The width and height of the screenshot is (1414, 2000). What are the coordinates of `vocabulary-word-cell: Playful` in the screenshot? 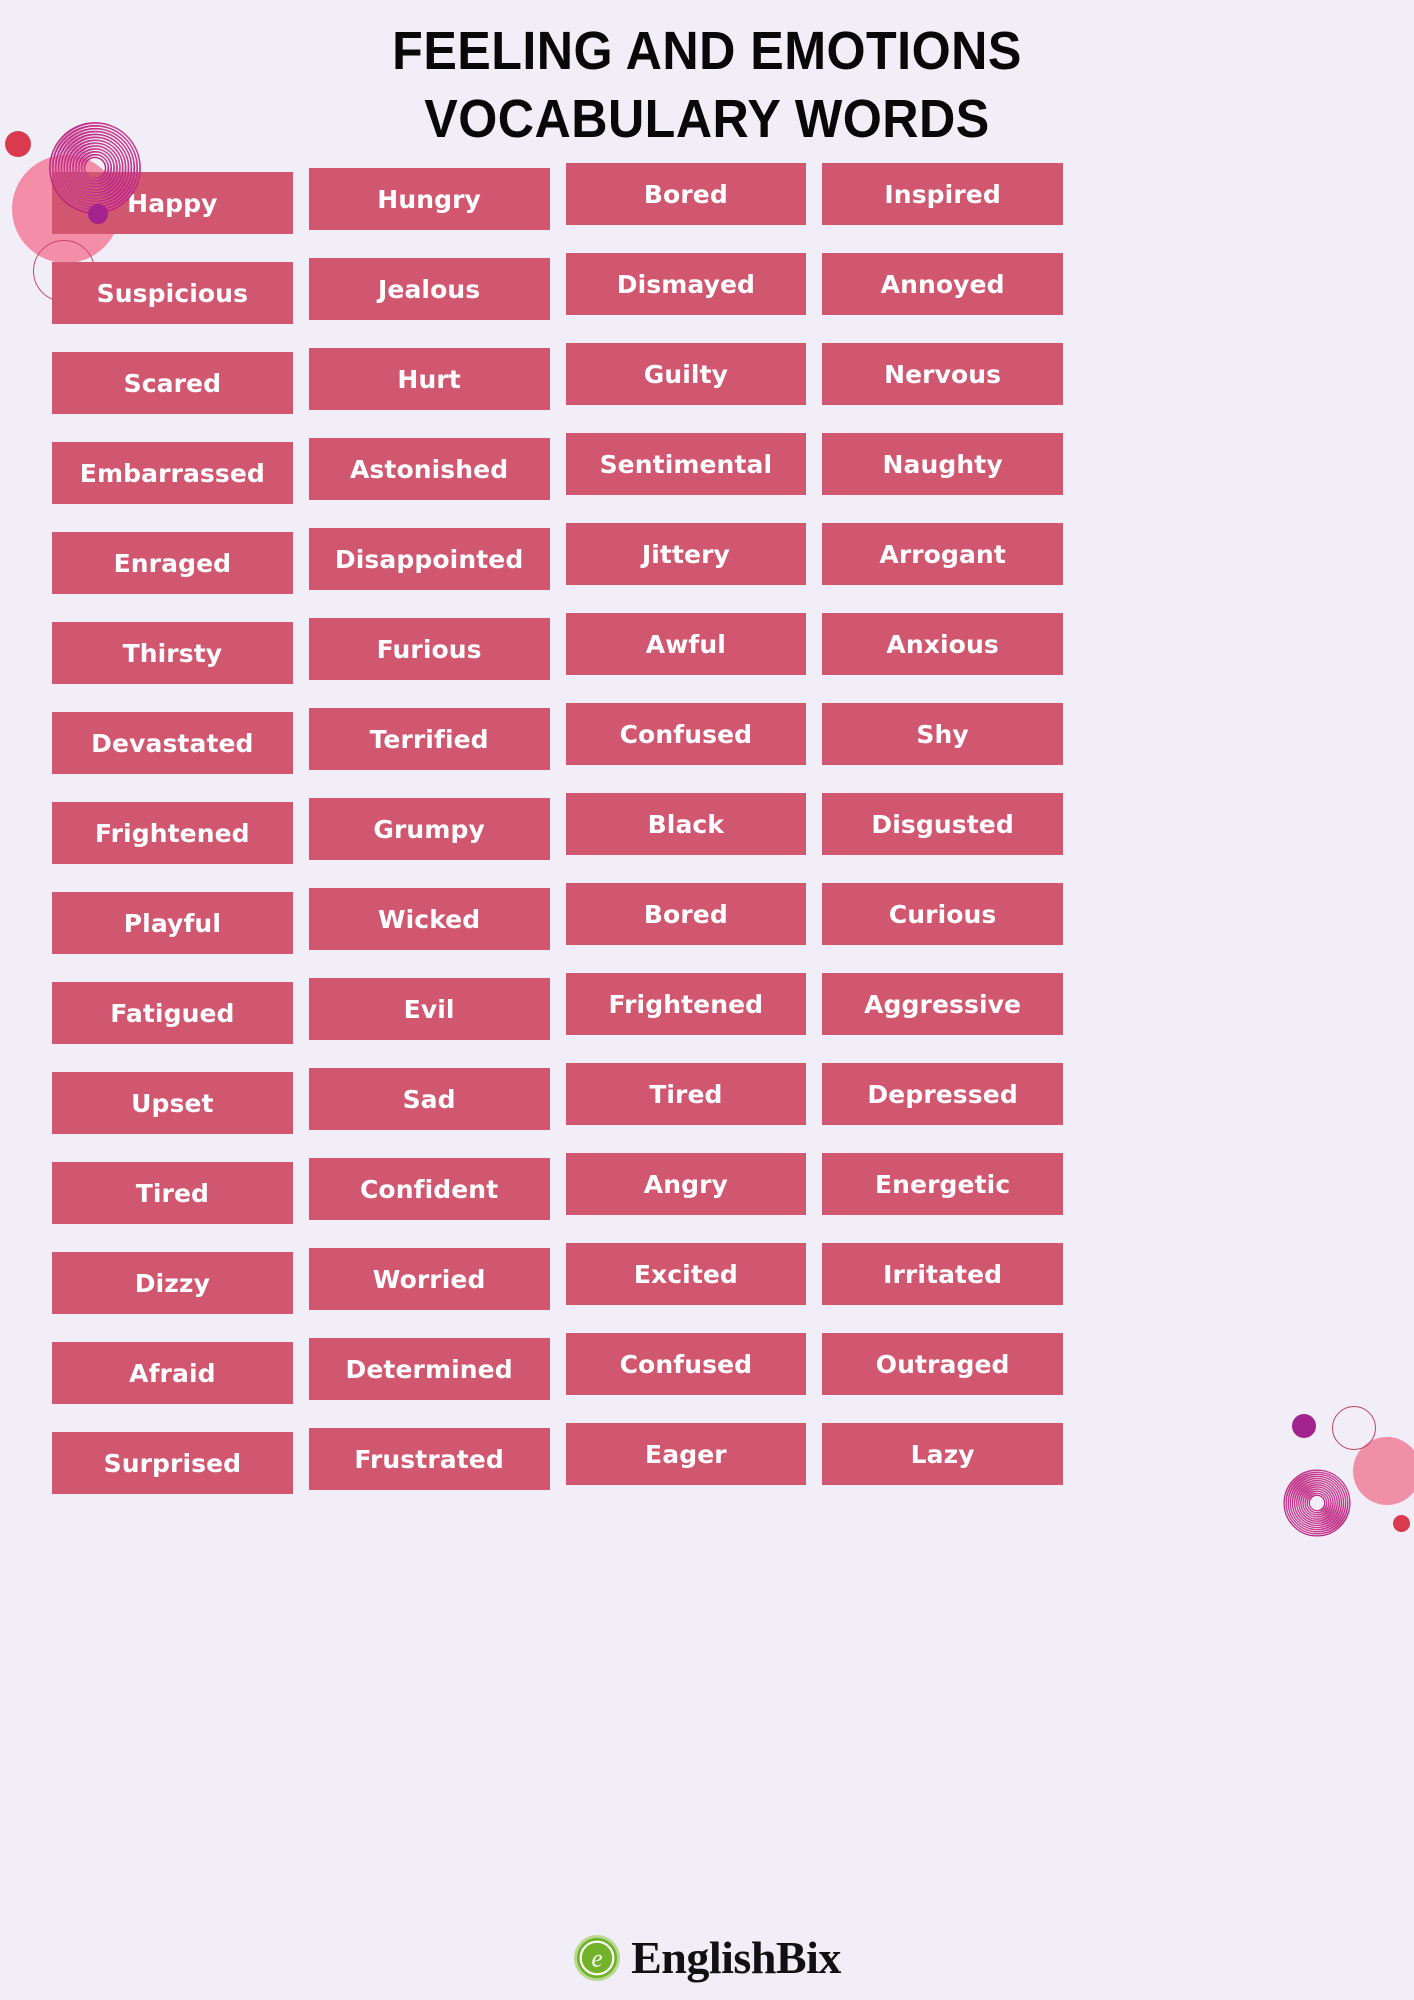 It's located at (172, 923).